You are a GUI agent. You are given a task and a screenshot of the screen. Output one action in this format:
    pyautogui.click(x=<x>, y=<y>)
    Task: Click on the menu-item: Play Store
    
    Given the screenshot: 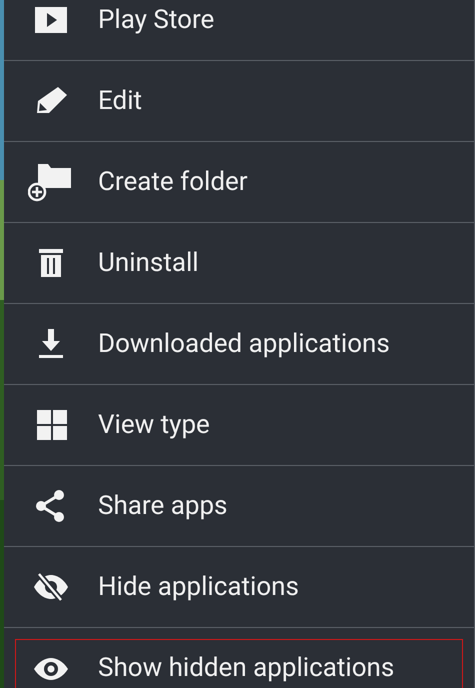 What is the action you would take?
    pyautogui.click(x=239, y=25)
    